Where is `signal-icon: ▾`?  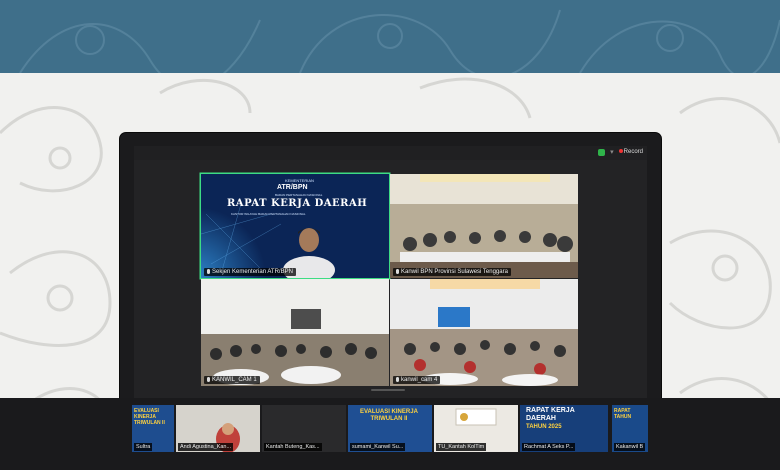
signal-icon: ▾ is located at coordinates (612, 152).